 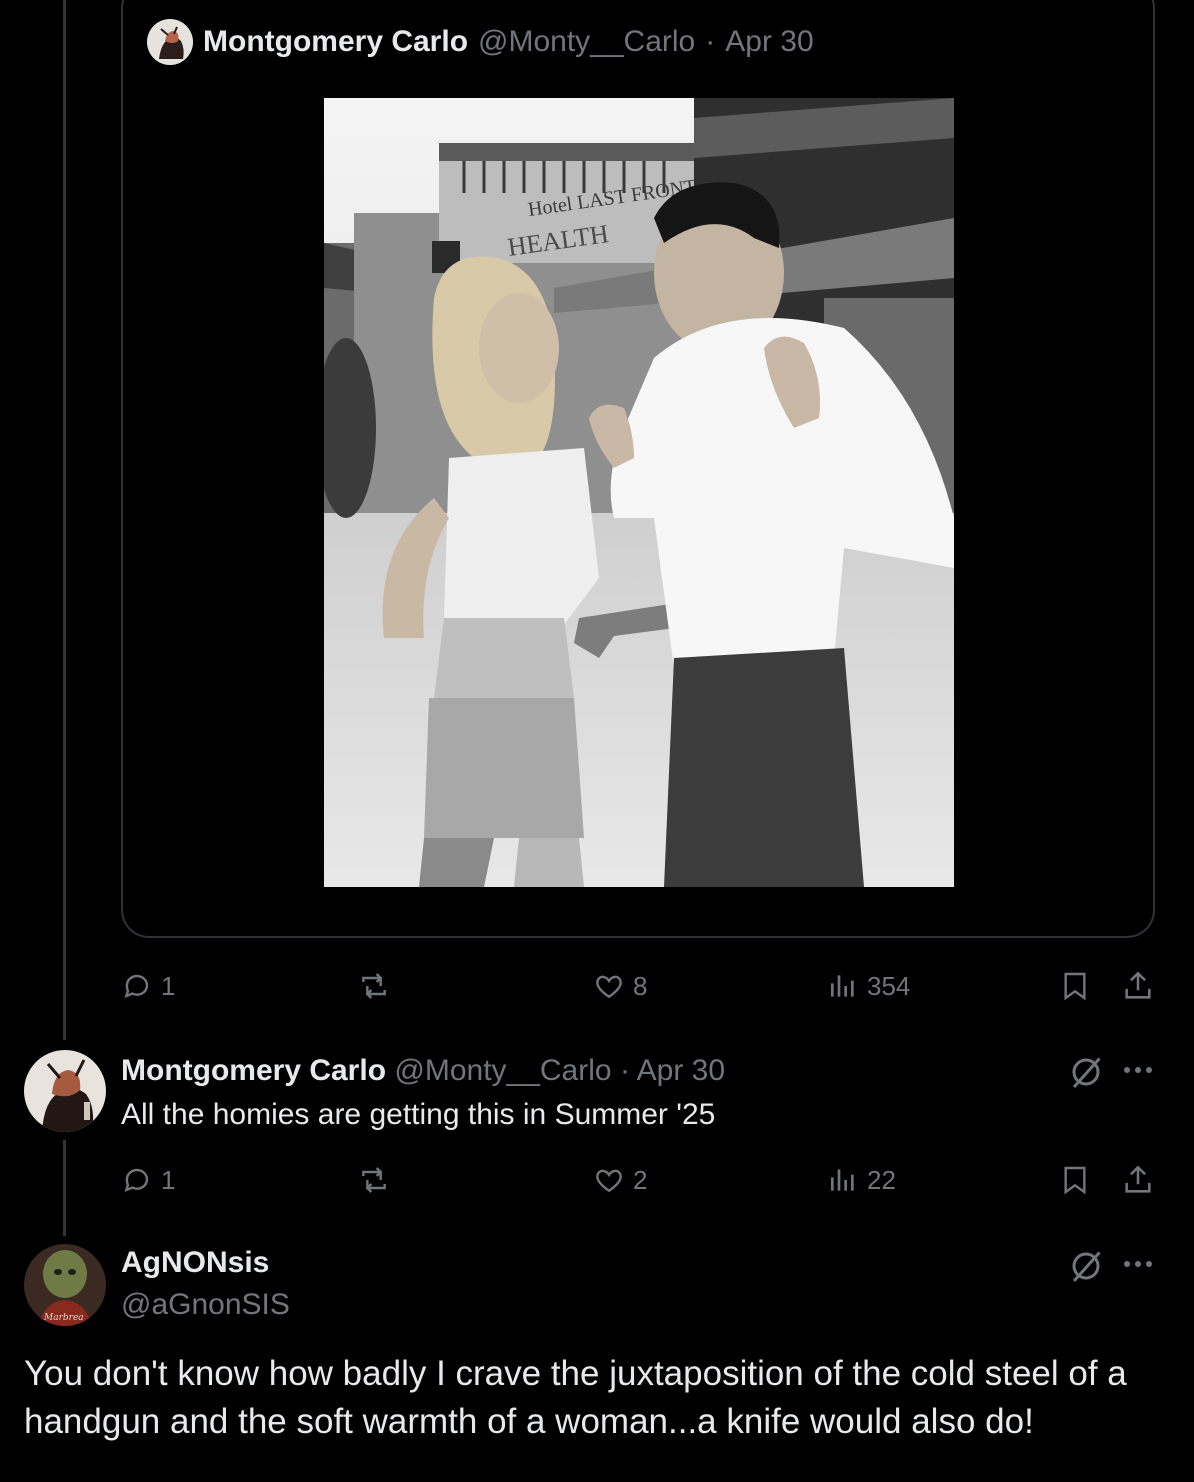 I want to click on like-button: 8, so click(x=620, y=986).